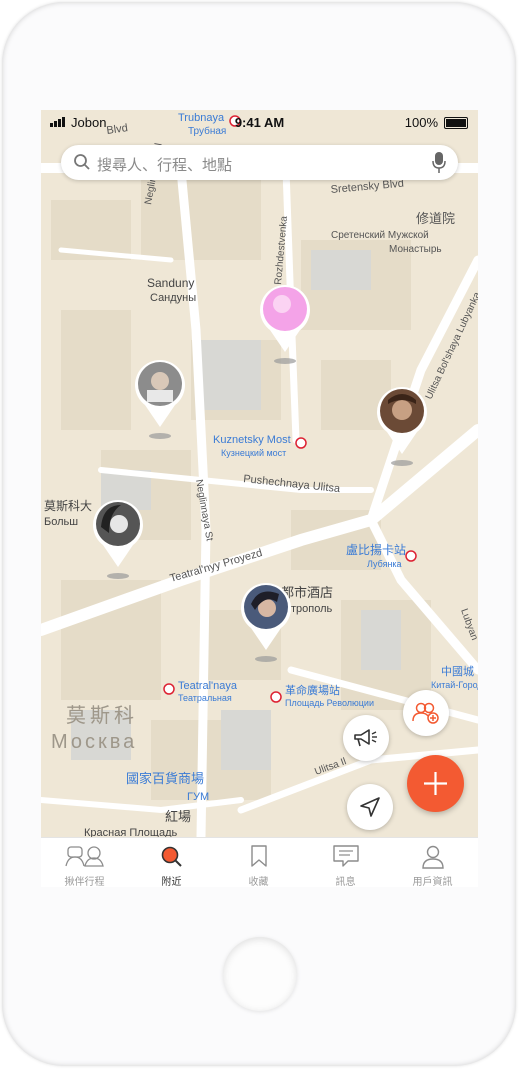 The height and width of the screenshot is (1070, 520). Describe the element at coordinates (102, 715) in the screenshot. I see `map-label: 莫斯科` at that location.